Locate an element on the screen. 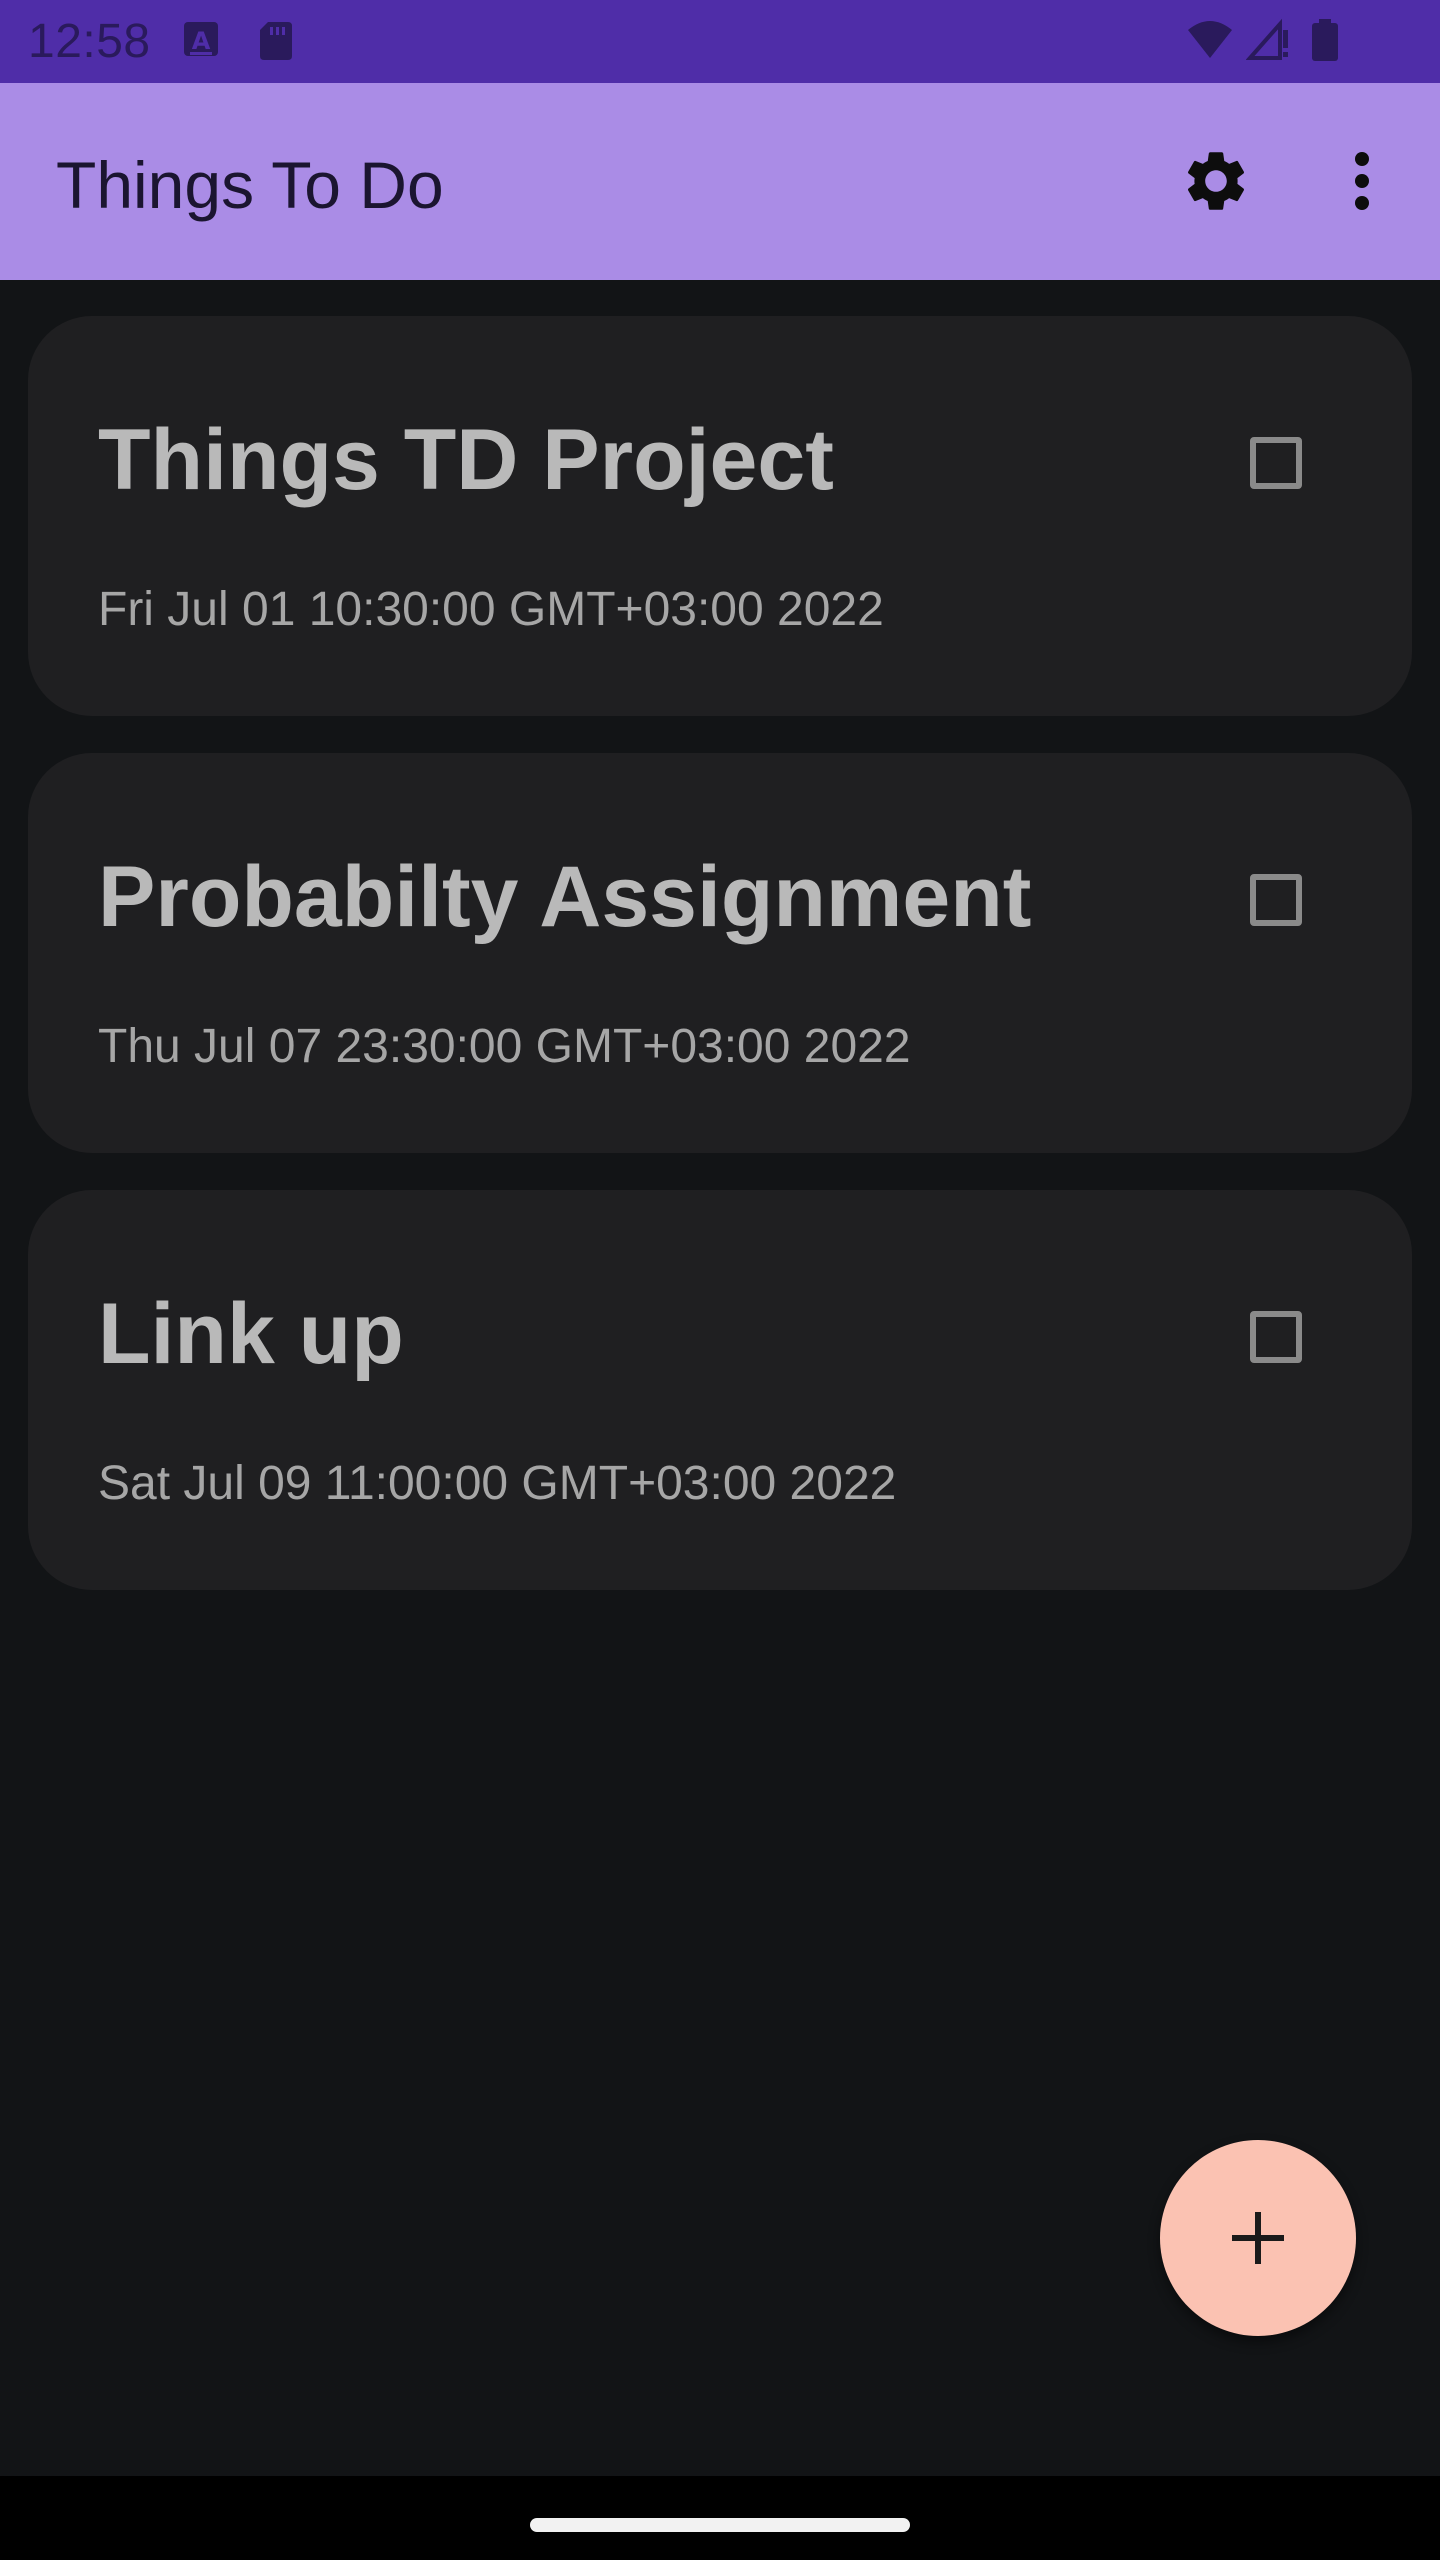  home-gesture-handle is located at coordinates (720, 2525).